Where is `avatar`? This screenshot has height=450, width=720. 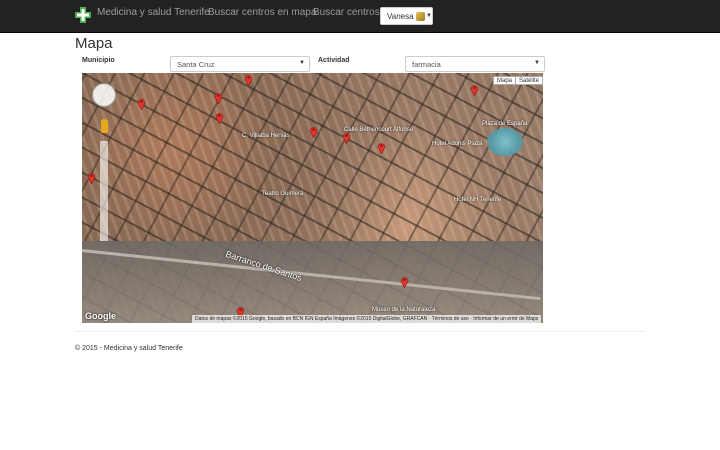 avatar is located at coordinates (420, 16).